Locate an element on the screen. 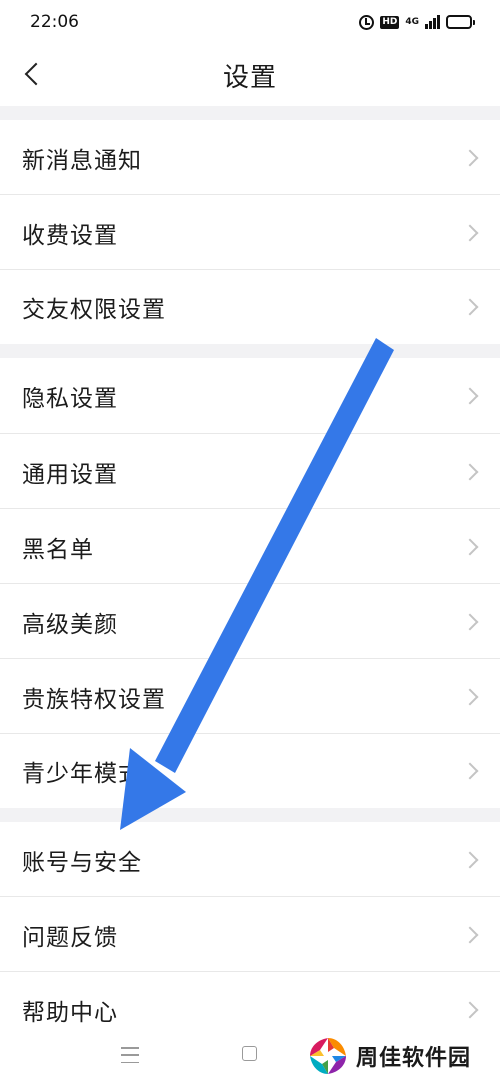 The width and height of the screenshot is (500, 1084). settings-item-label: 黑名单 is located at coordinates (58, 549).